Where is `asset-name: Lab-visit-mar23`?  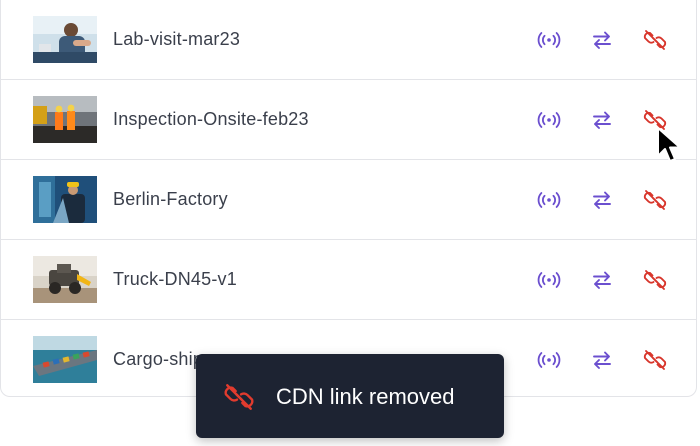 asset-name: Lab-visit-mar23 is located at coordinates (177, 39).